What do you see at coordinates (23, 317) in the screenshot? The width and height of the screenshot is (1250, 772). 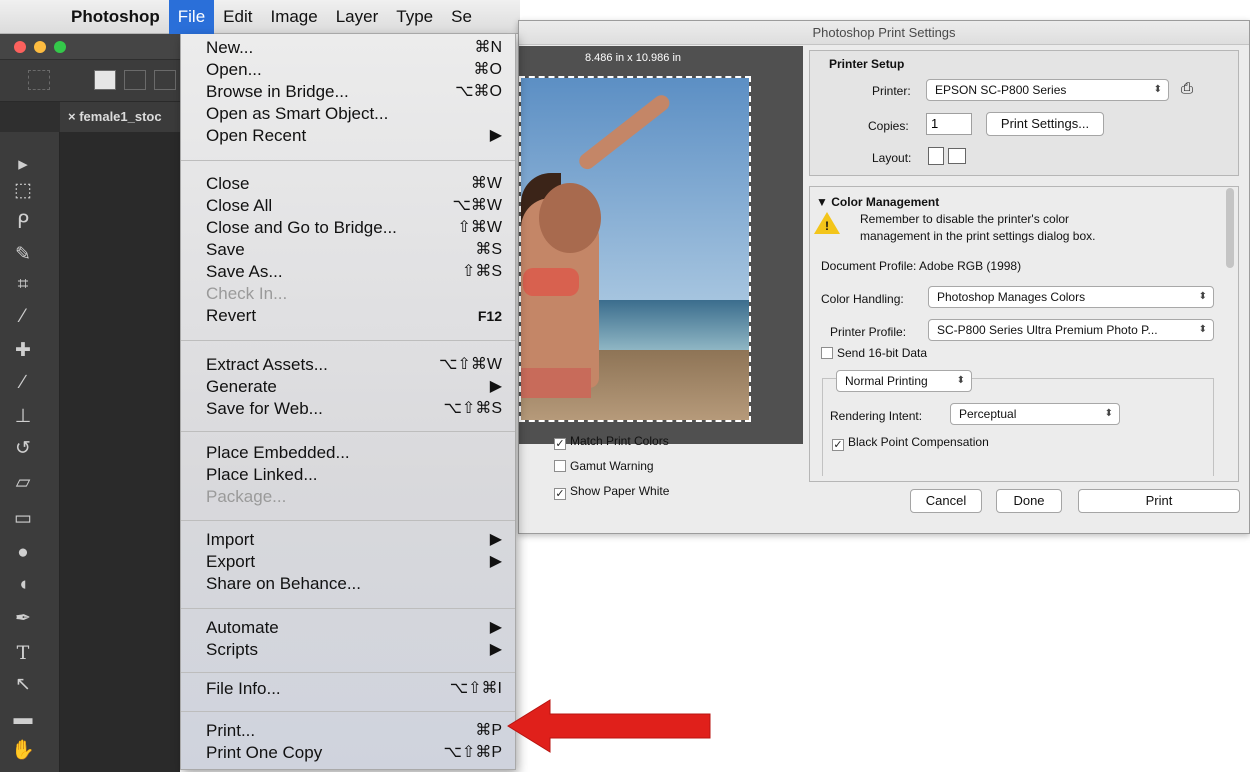 I see `eyedropper-icon: ⁄` at bounding box center [23, 317].